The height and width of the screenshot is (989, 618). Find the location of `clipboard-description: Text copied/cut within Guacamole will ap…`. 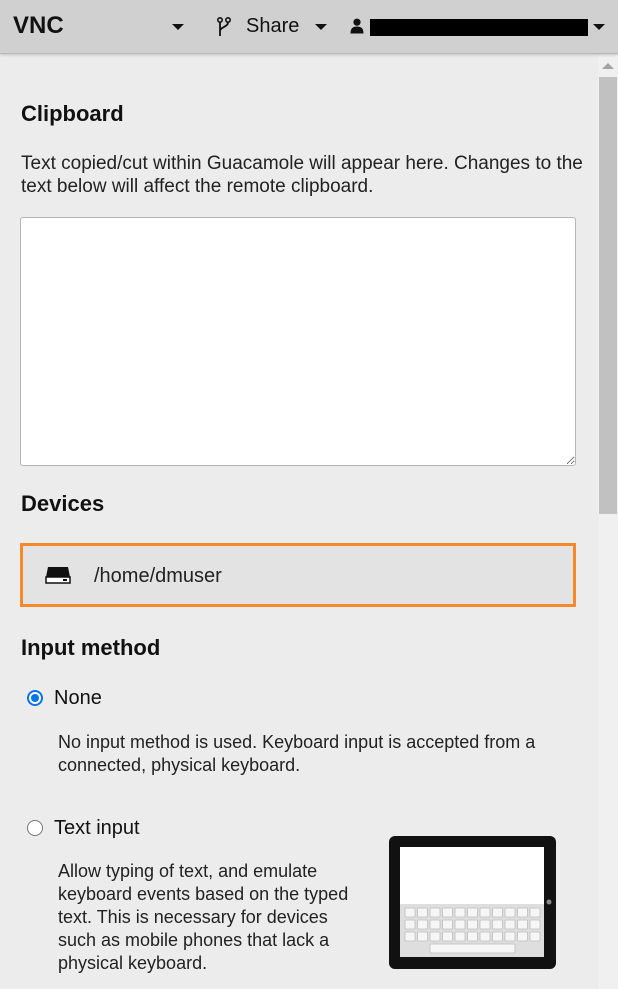

clipboard-description: Text copied/cut within Guacamole will ap… is located at coordinates (302, 175).